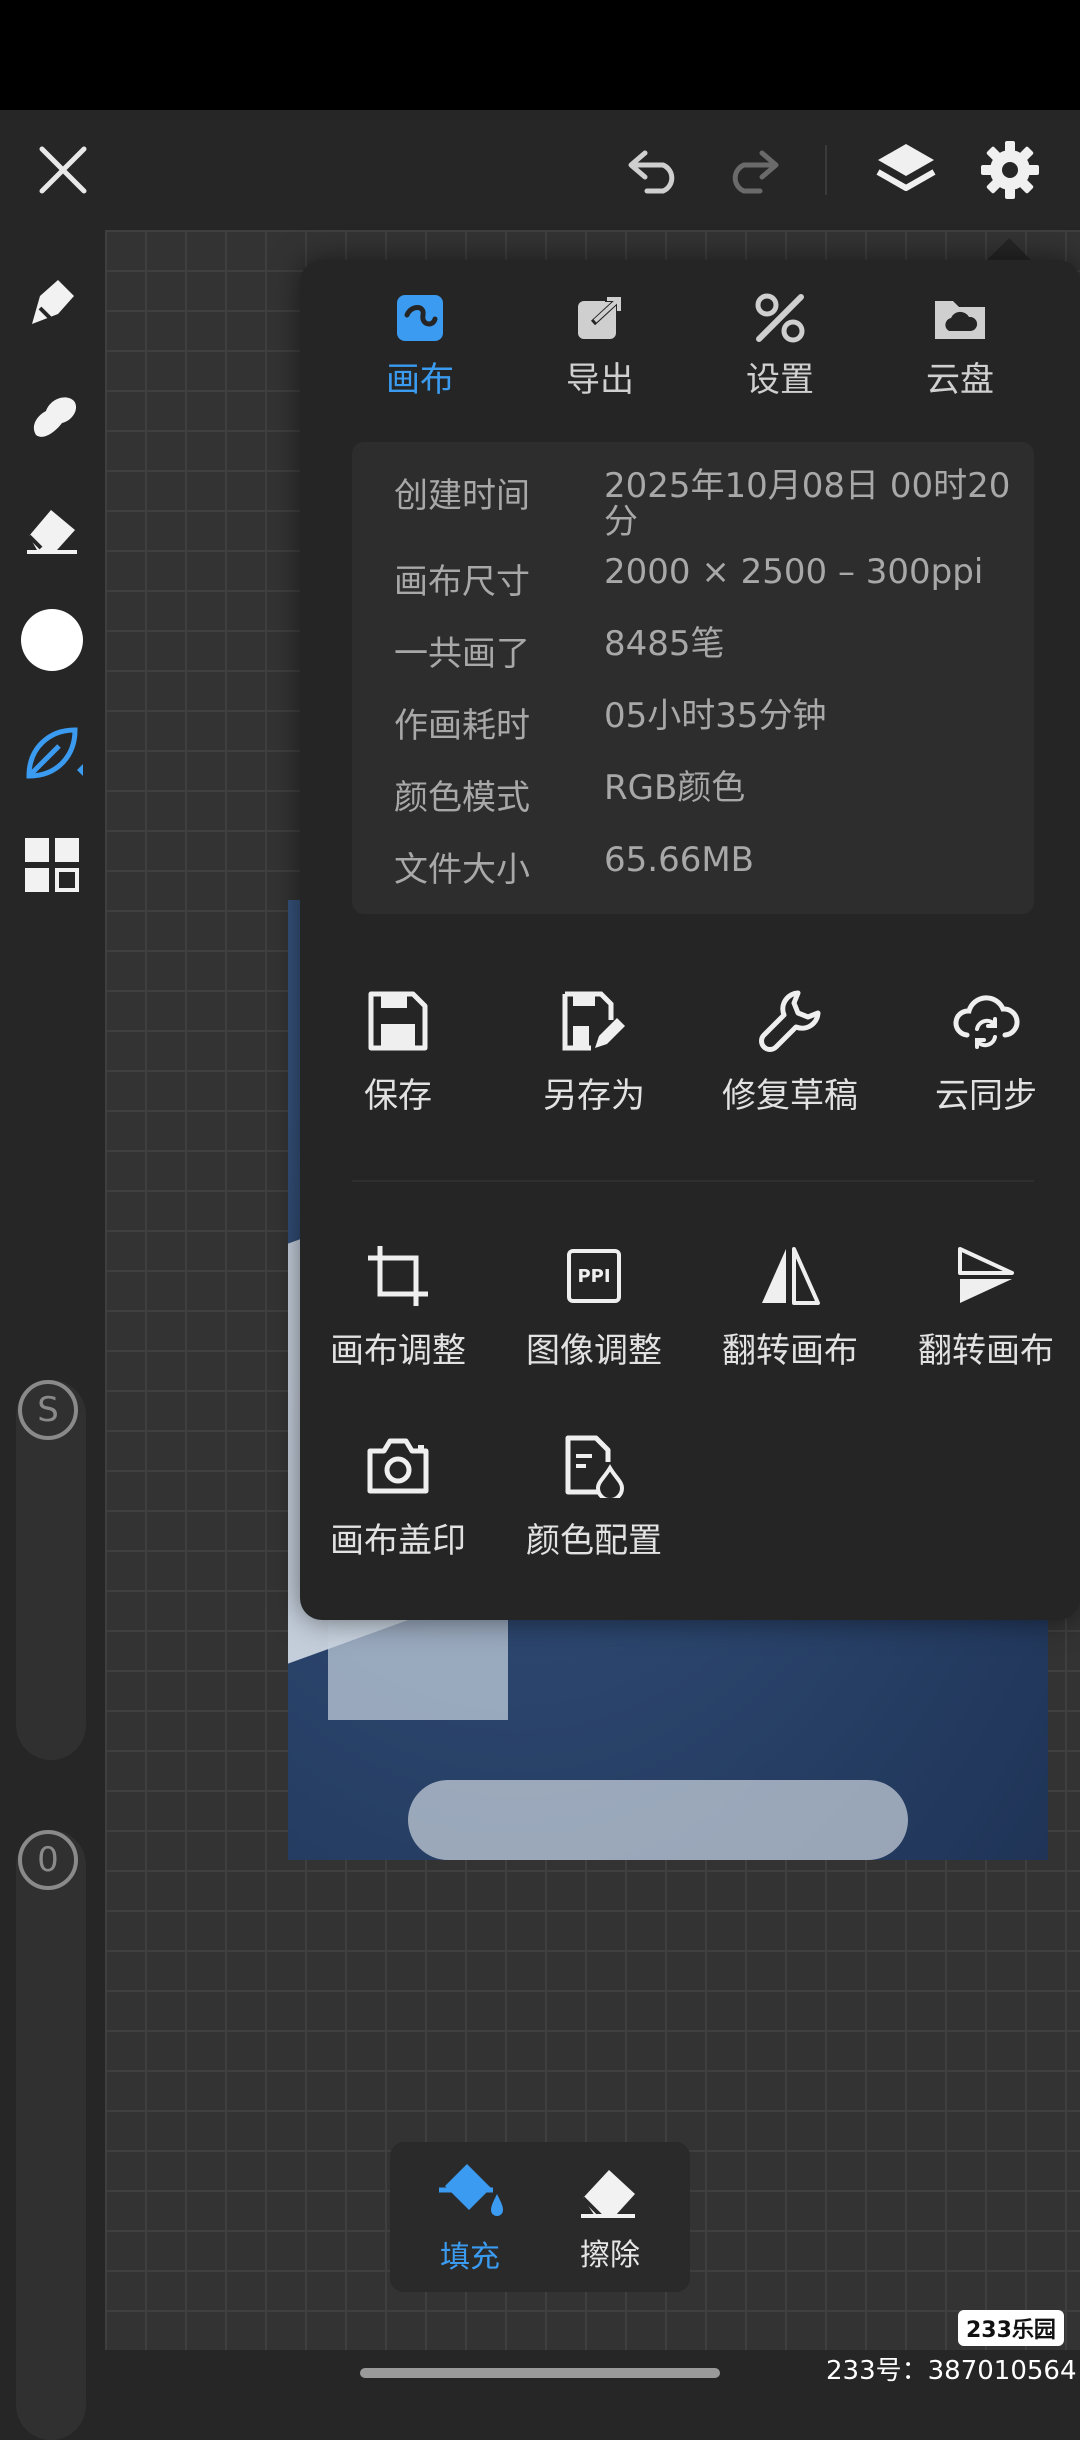 The image size is (1080, 2440). What do you see at coordinates (600, 318) in the screenshot?
I see `export-icon` at bounding box center [600, 318].